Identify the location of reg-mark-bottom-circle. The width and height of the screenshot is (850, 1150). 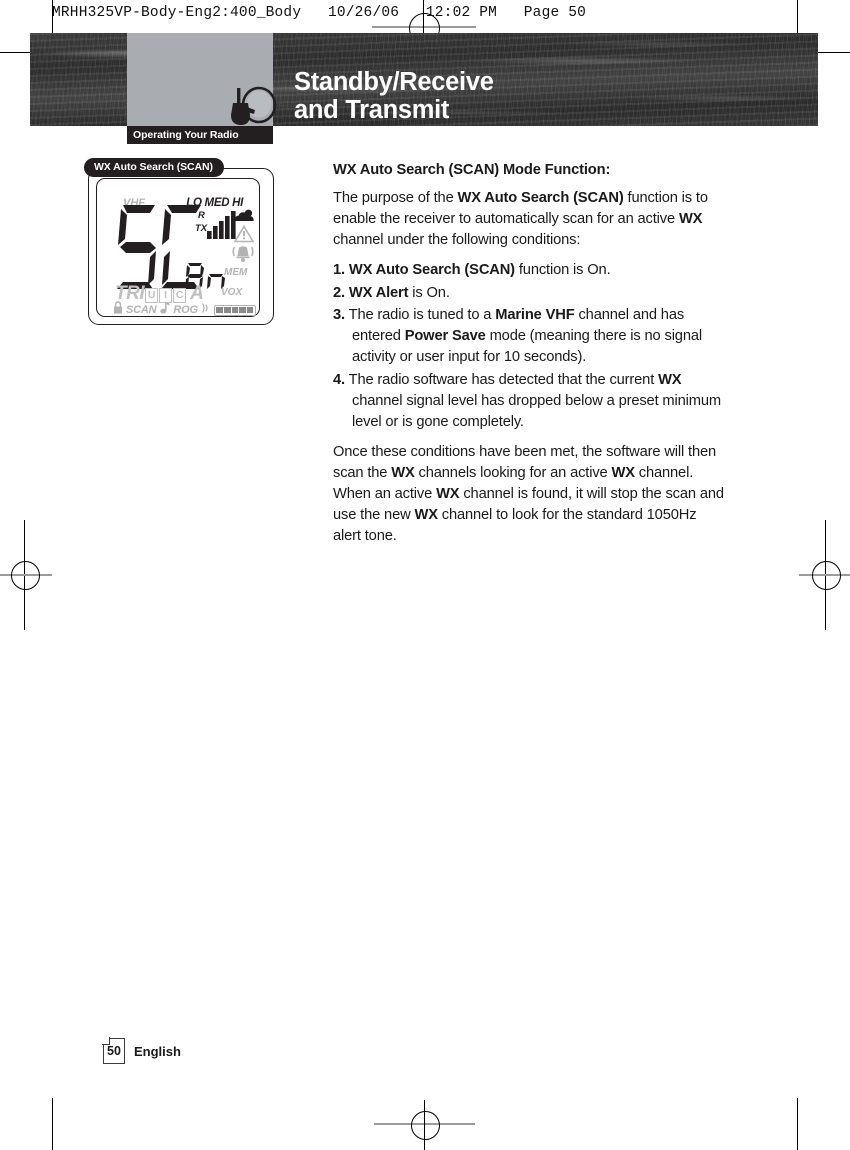
(425, 1125).